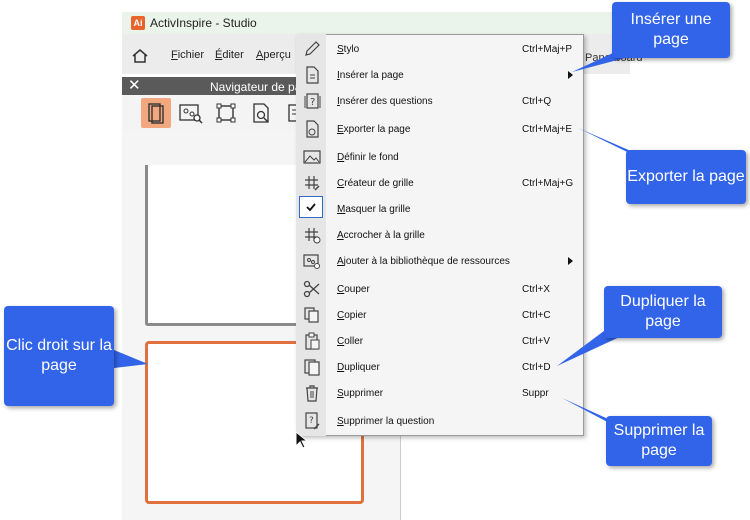 This screenshot has width=750, height=520. I want to click on callout-delete-page: Supprimer la page, so click(659, 441).